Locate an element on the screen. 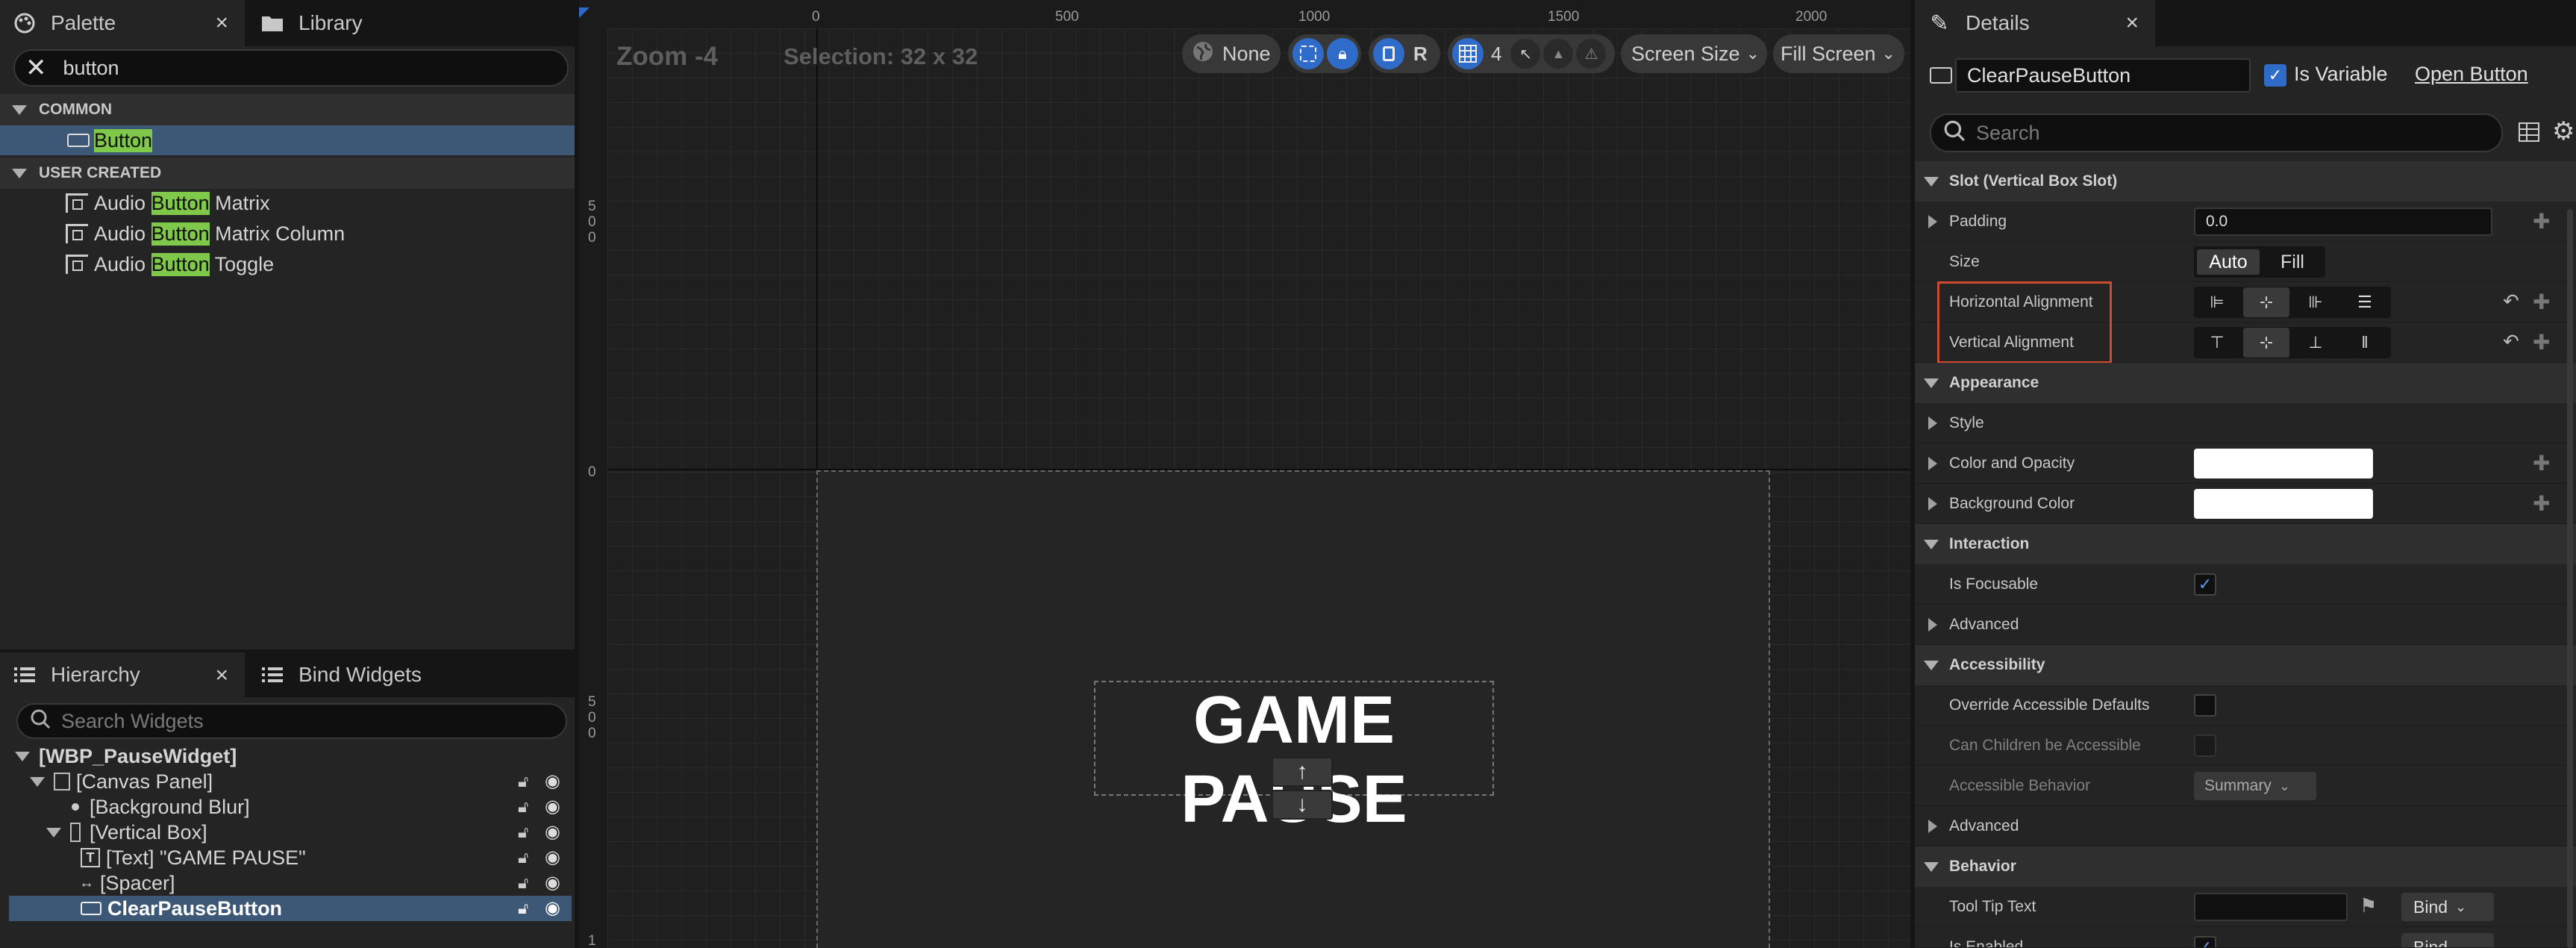  tree-item-spacer: ↔ [Spacer] 🔓︎ ◉ is located at coordinates (287, 883).